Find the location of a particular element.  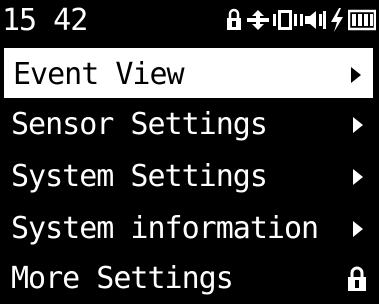

menu-item-label: More Settings is located at coordinates (122, 278).